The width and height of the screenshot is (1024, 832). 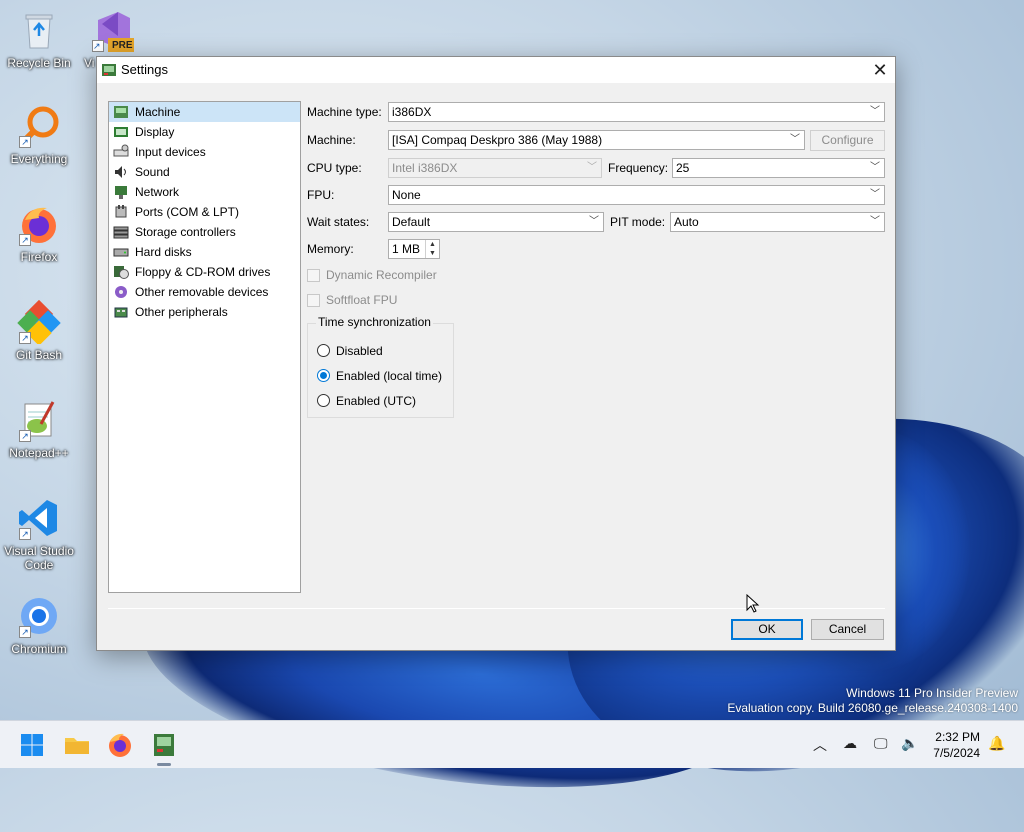 I want to click on ports-icon, so click(x=121, y=212).